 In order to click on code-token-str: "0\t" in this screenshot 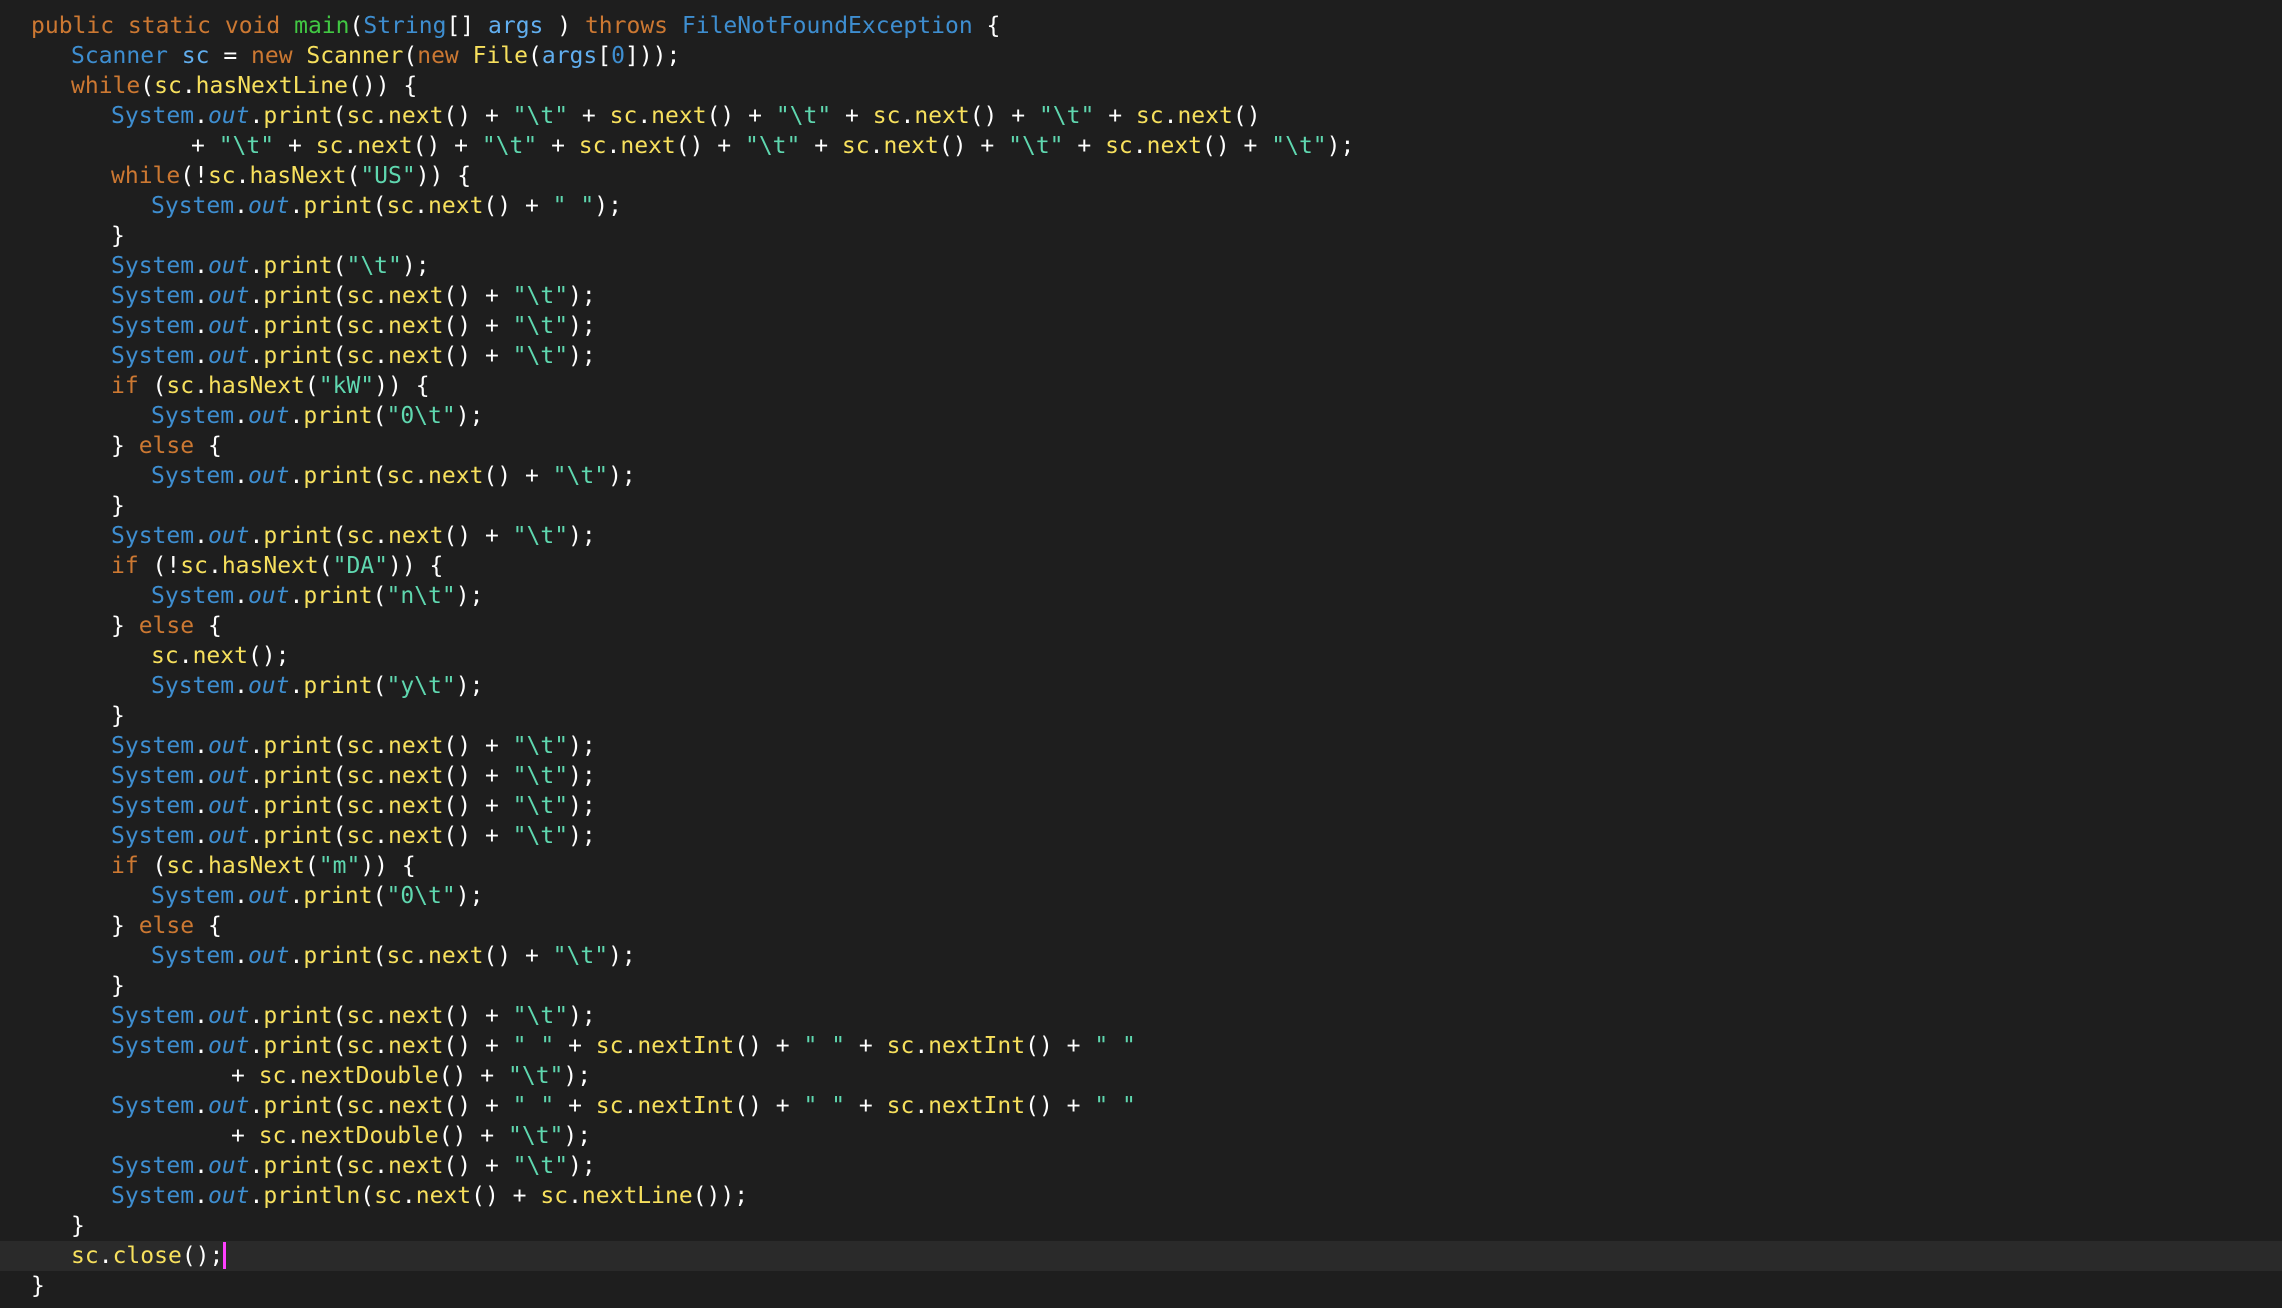, I will do `click(421, 896)`.